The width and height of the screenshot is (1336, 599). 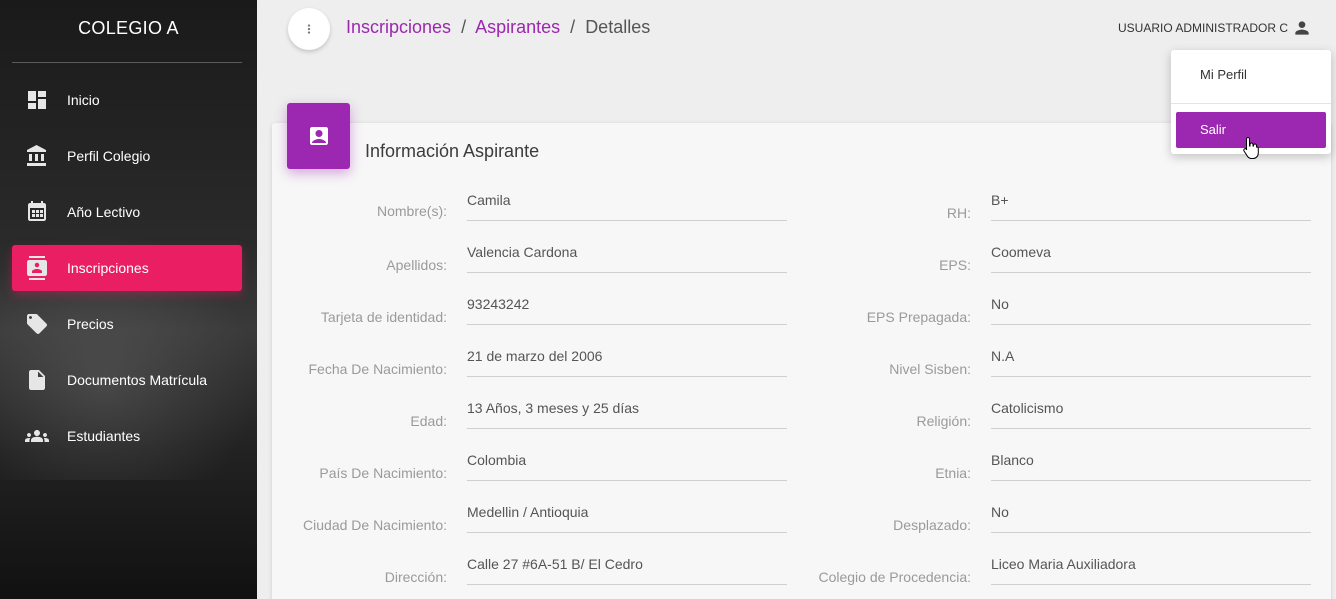 What do you see at coordinates (37, 380) in the screenshot?
I see `document-icon` at bounding box center [37, 380].